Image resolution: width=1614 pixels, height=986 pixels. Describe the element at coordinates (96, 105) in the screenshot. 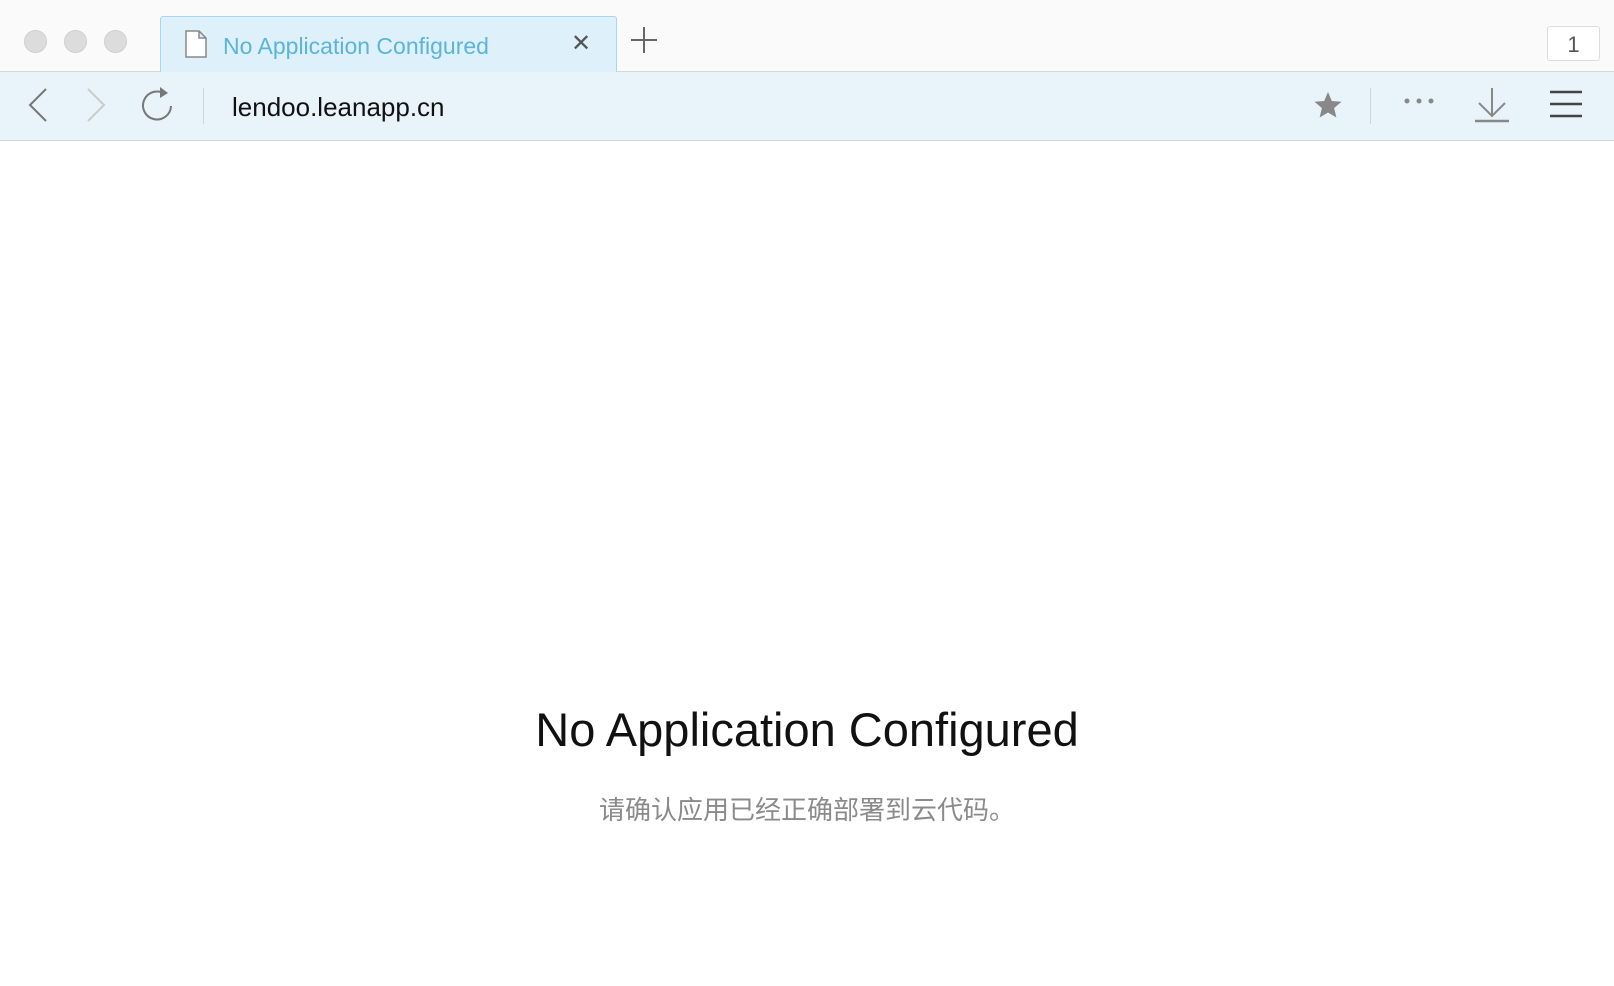

I see `forward-icon` at that location.